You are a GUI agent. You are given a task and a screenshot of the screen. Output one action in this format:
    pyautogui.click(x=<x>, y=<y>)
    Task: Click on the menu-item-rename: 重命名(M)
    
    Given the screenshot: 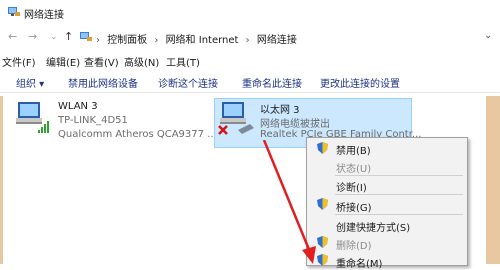 What is the action you would take?
    pyautogui.click(x=359, y=262)
    